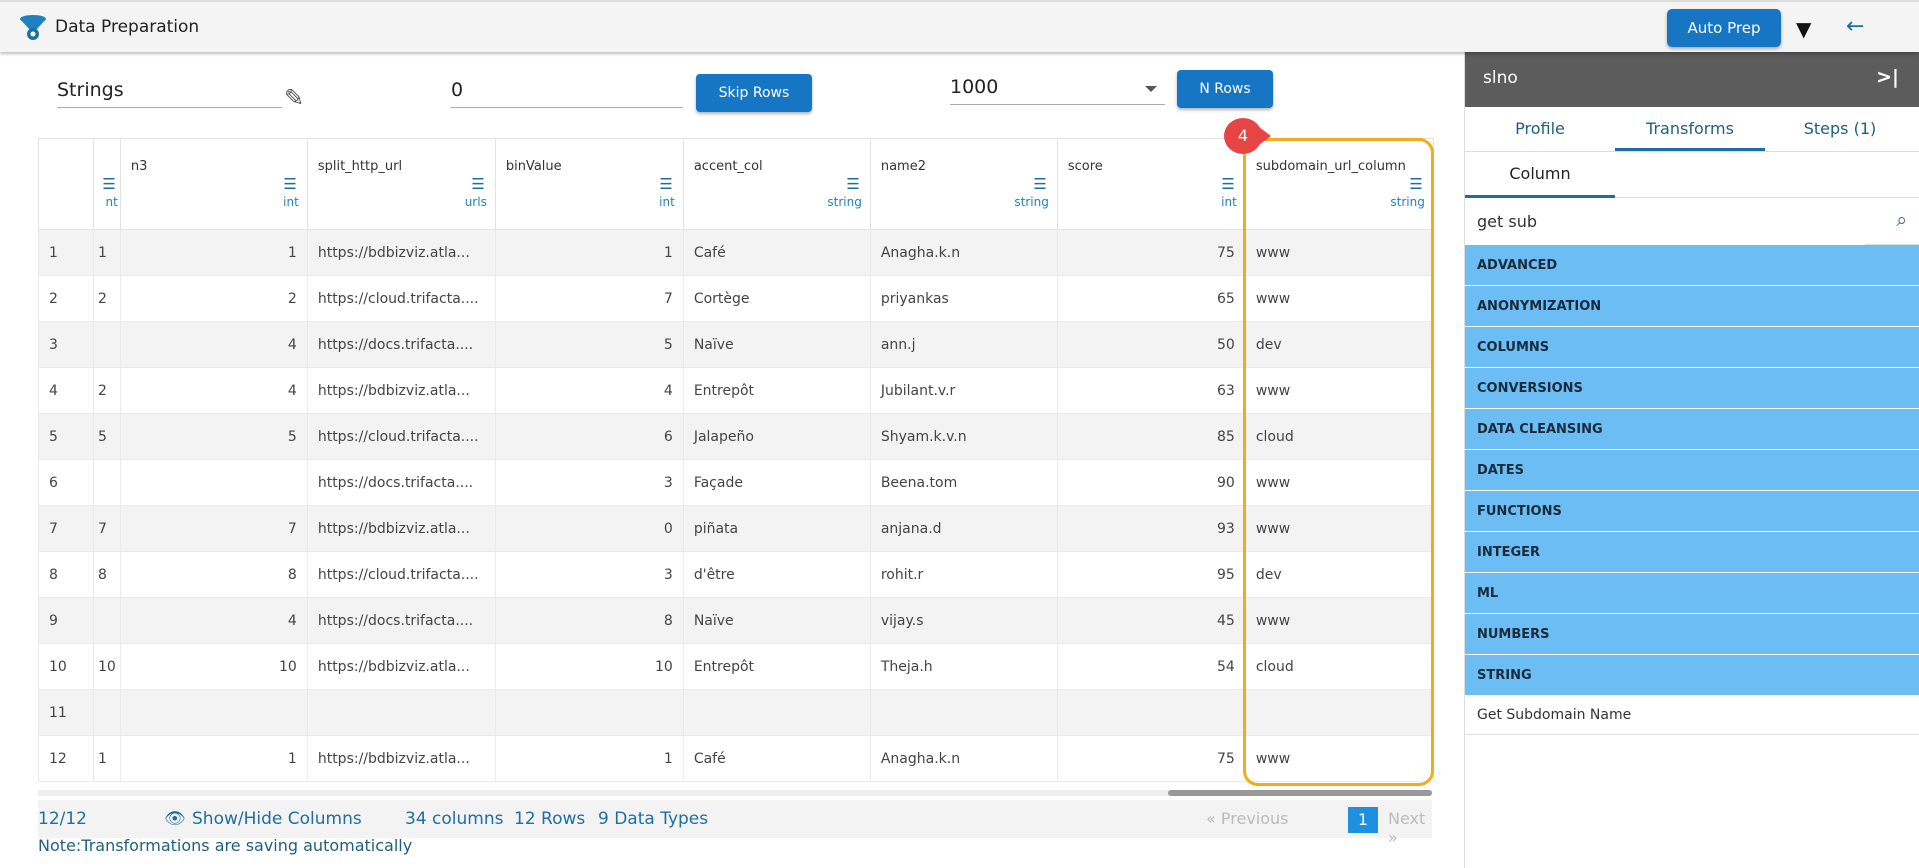  Describe the element at coordinates (1803, 29) in the screenshot. I see `filter-icon: ▼` at that location.